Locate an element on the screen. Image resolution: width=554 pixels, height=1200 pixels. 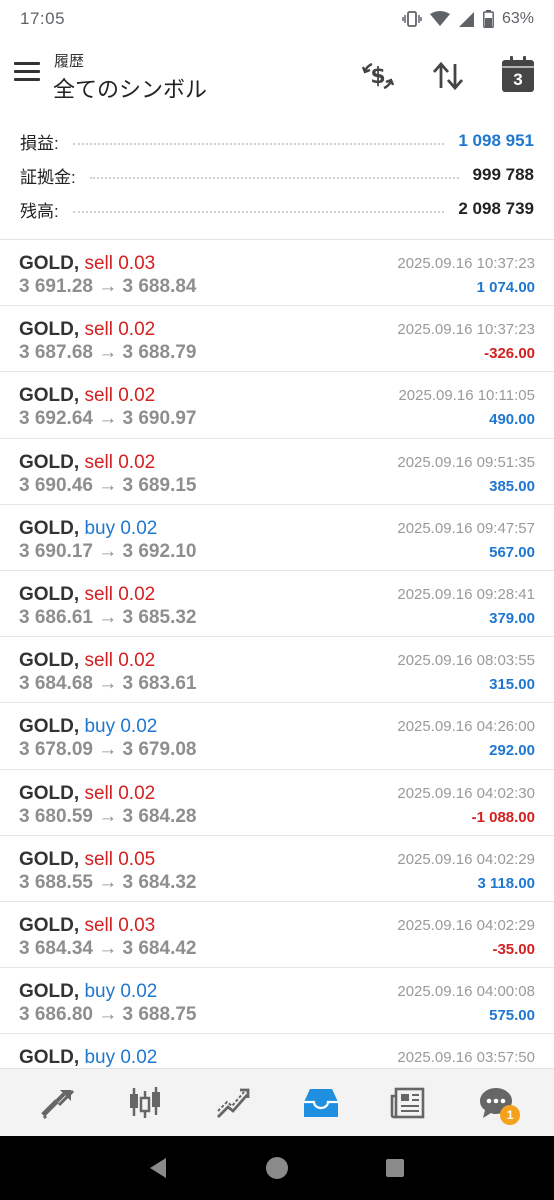
page-subtitle: 履歴 is located at coordinates (69, 61).